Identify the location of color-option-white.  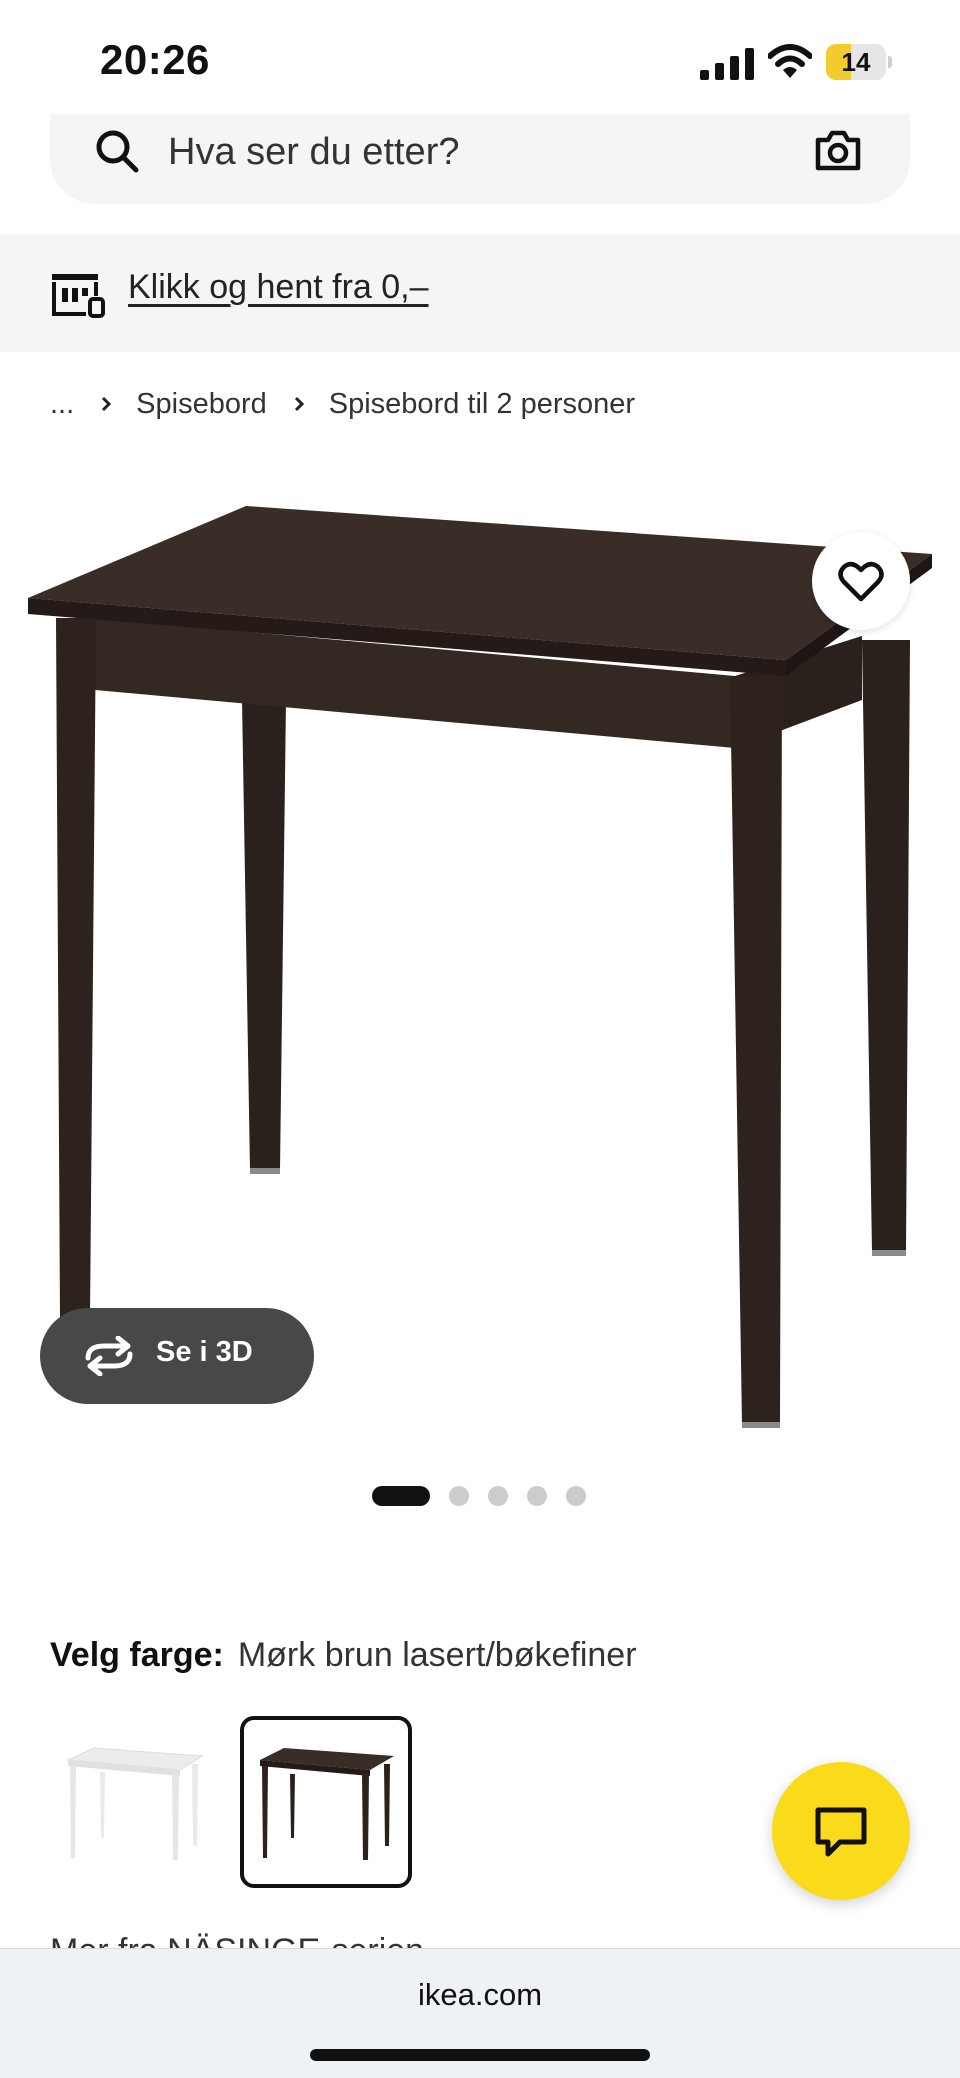
(136, 1802).